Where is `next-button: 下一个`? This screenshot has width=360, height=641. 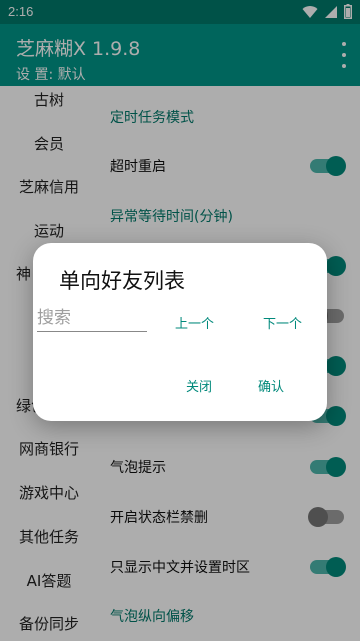 next-button: 下一个 is located at coordinates (282, 322).